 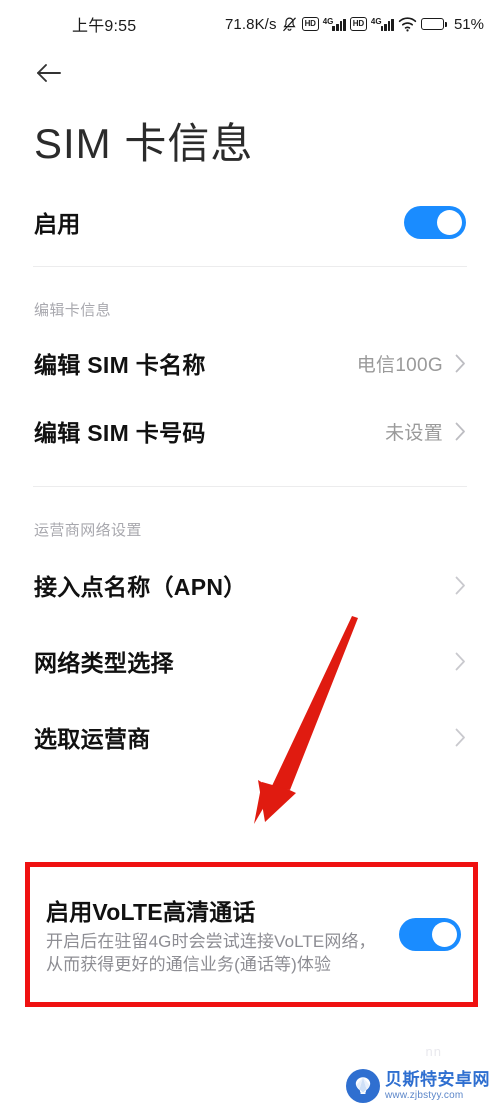 I want to click on battery-icon, so click(x=433, y=24).